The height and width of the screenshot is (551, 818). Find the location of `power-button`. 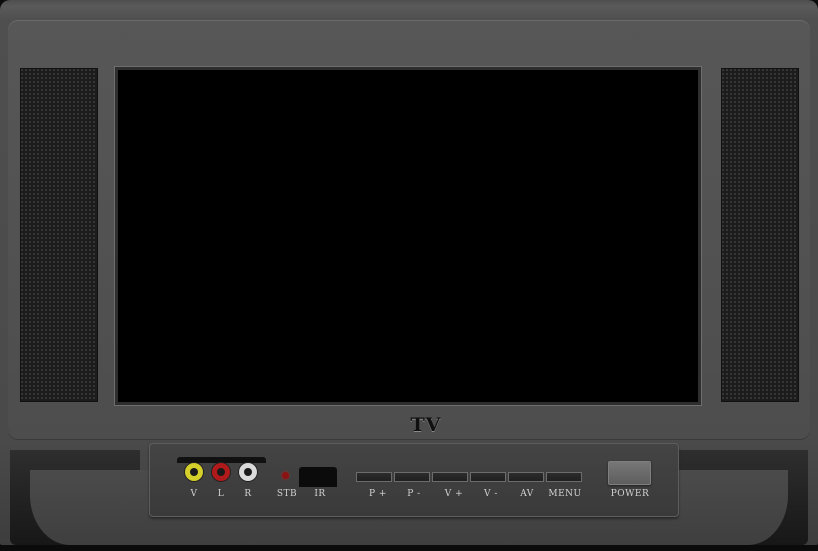

power-button is located at coordinates (629, 473).